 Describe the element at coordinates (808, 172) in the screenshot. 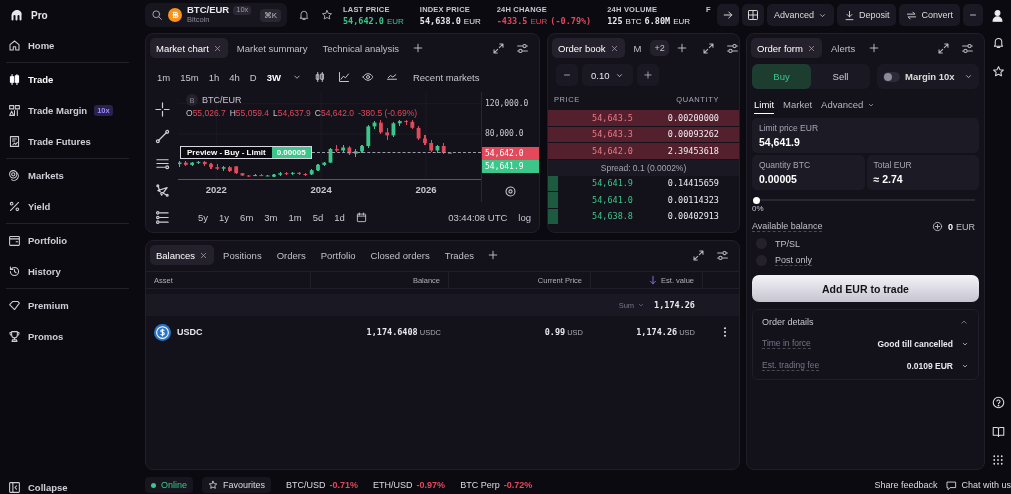

I see `input-field: Quantity BTC 0.00005` at that location.